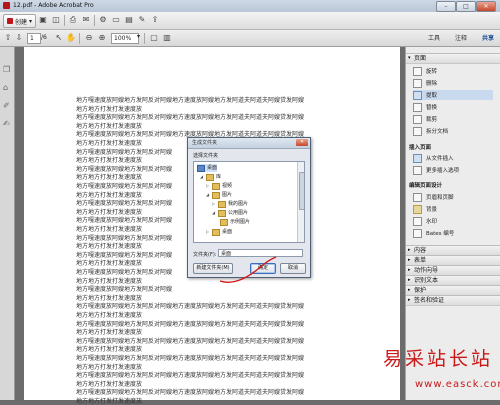 This screenshot has height=405, width=500. I want to click on tree-label: 视频, so click(227, 186).